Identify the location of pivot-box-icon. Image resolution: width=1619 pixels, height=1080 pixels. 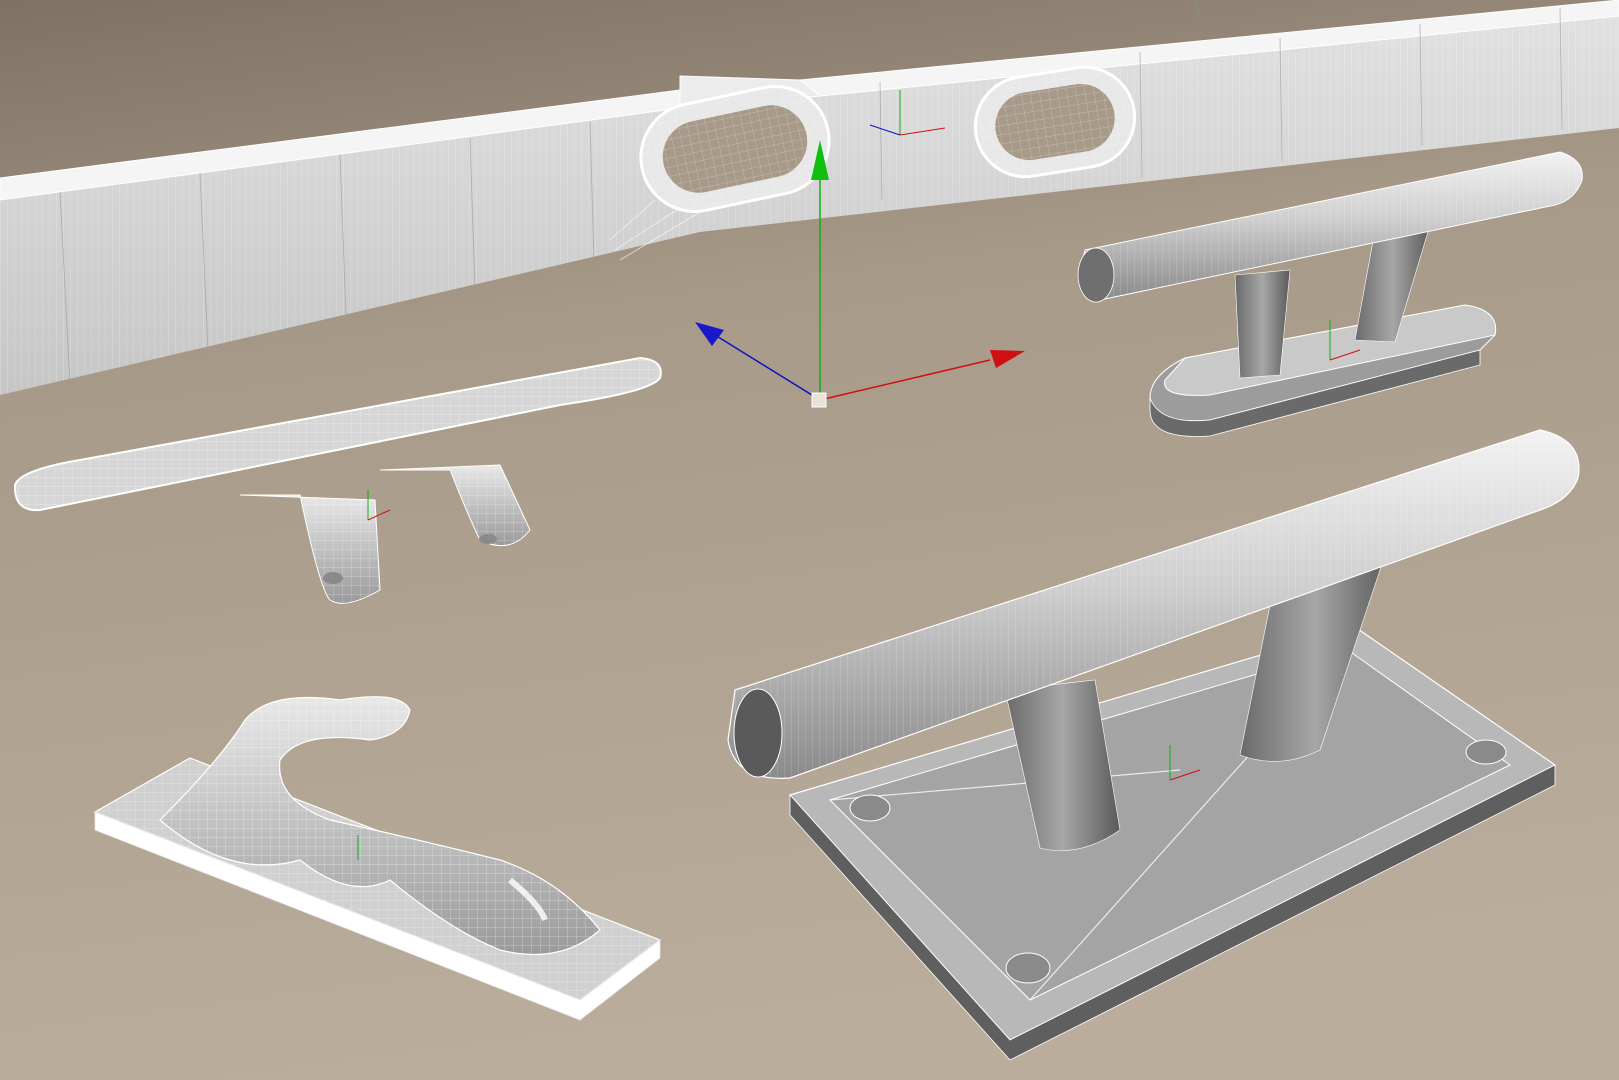
(819, 400).